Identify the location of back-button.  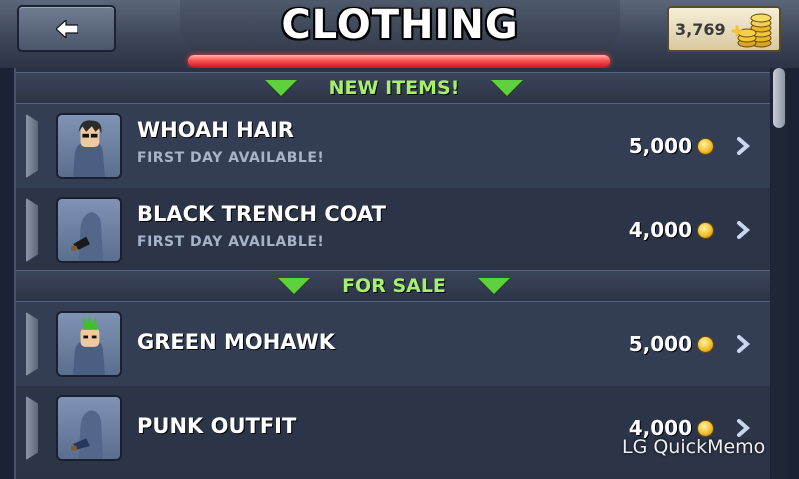
(66, 28).